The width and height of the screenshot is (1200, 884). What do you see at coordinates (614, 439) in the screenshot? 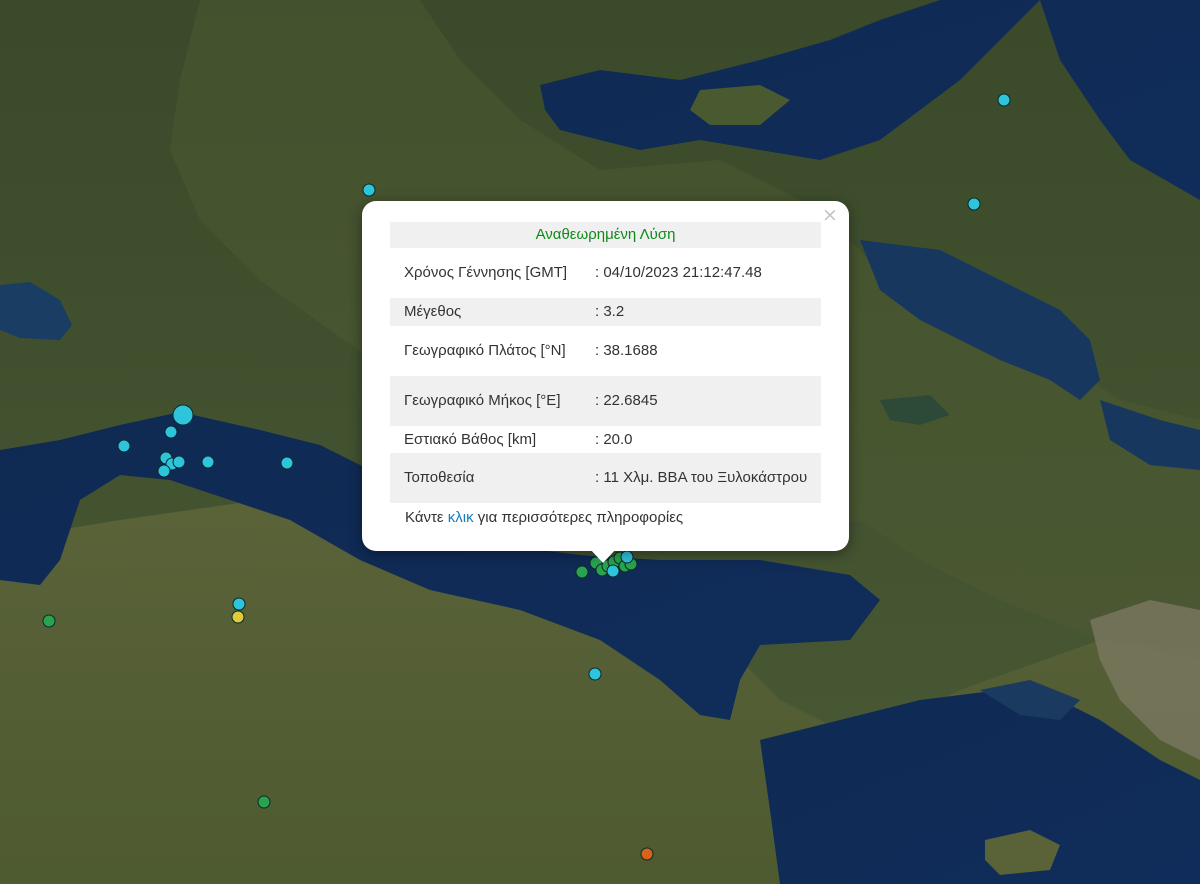
I see `depth-value: : 20.0` at bounding box center [614, 439].